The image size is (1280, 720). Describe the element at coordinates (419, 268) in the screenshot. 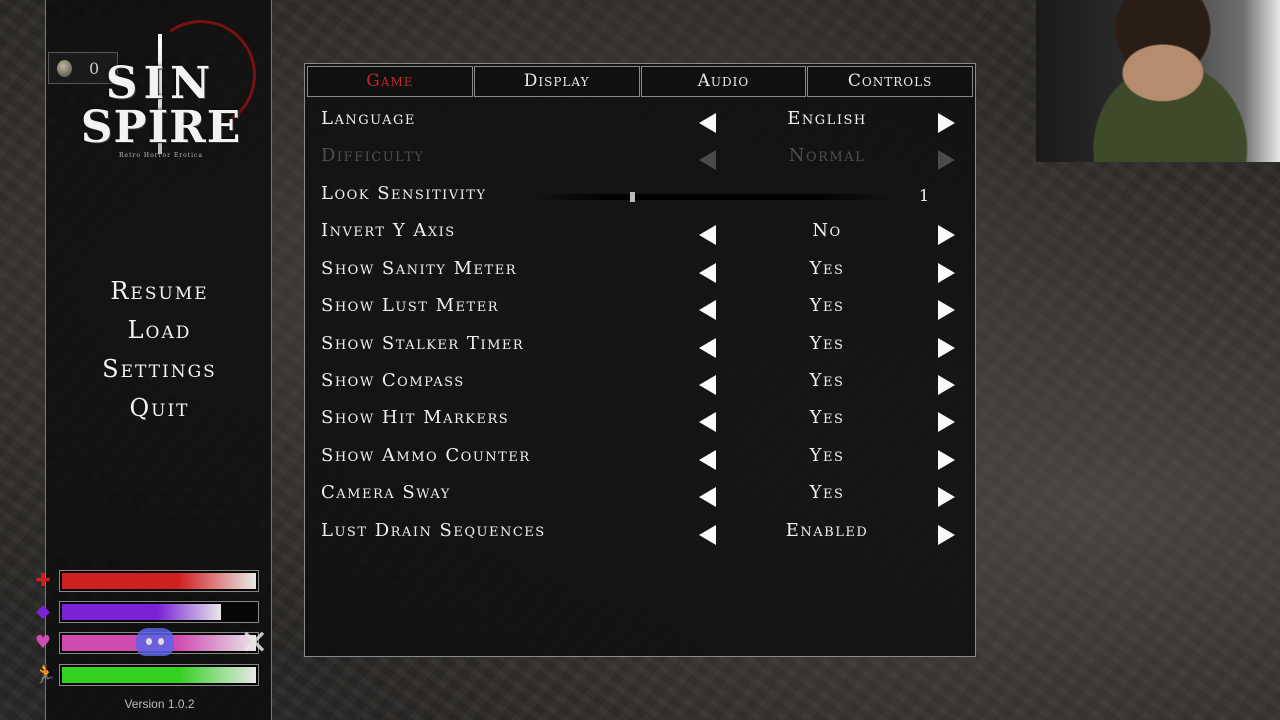

I see `setting-label: Show Sanity Meter` at that location.